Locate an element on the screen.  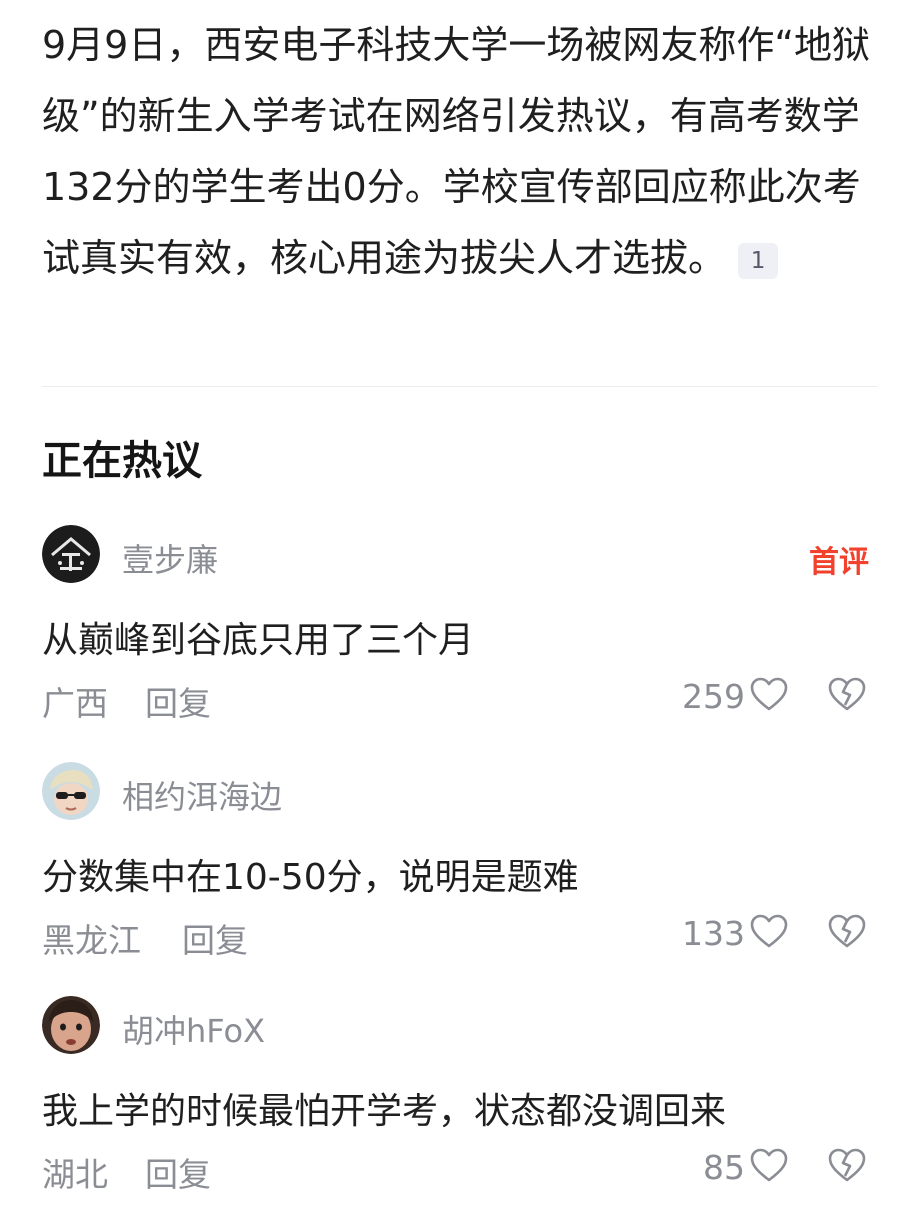
comment-meta: 广西 回复 259 is located at coordinates (459, 699).